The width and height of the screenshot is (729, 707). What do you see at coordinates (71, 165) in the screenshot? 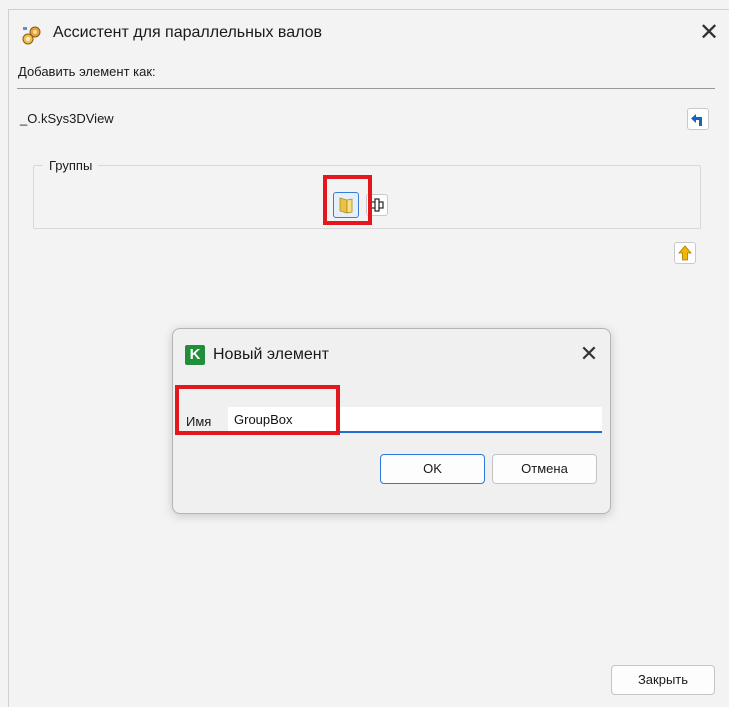
I see `groupbox-label: Группы` at bounding box center [71, 165].